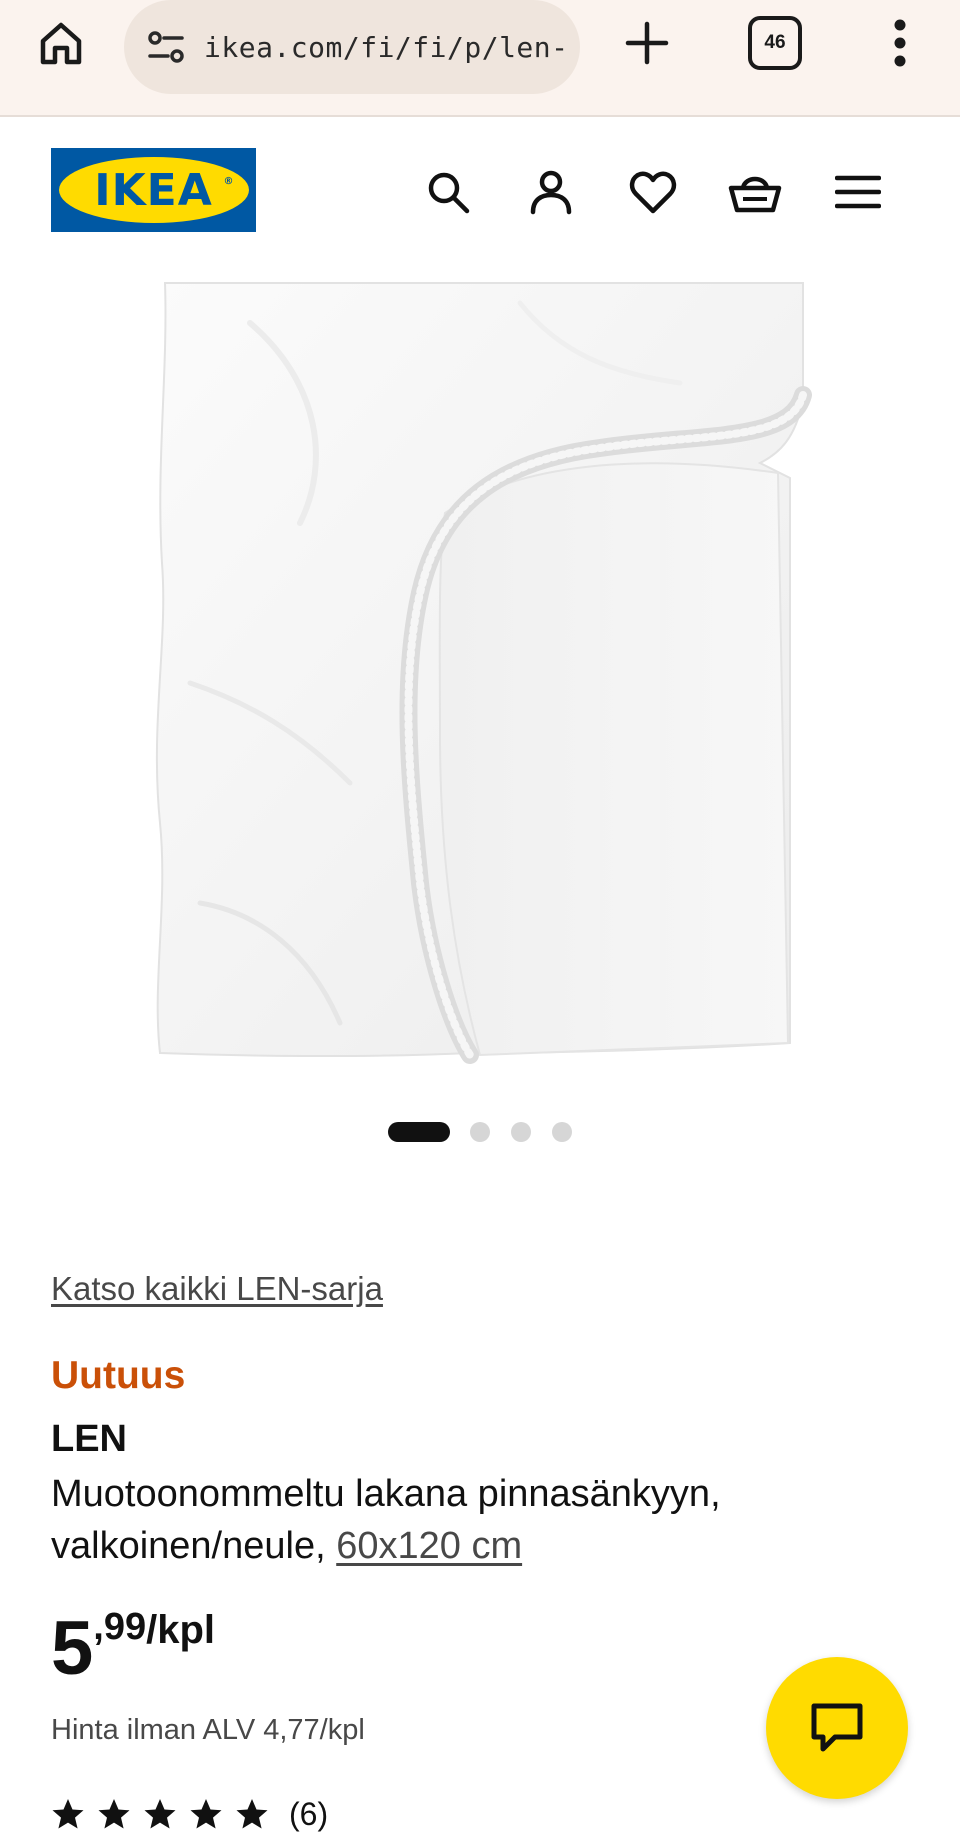 The image size is (960, 1834). What do you see at coordinates (72, 1648) in the screenshot?
I see `price-integer: 5` at bounding box center [72, 1648].